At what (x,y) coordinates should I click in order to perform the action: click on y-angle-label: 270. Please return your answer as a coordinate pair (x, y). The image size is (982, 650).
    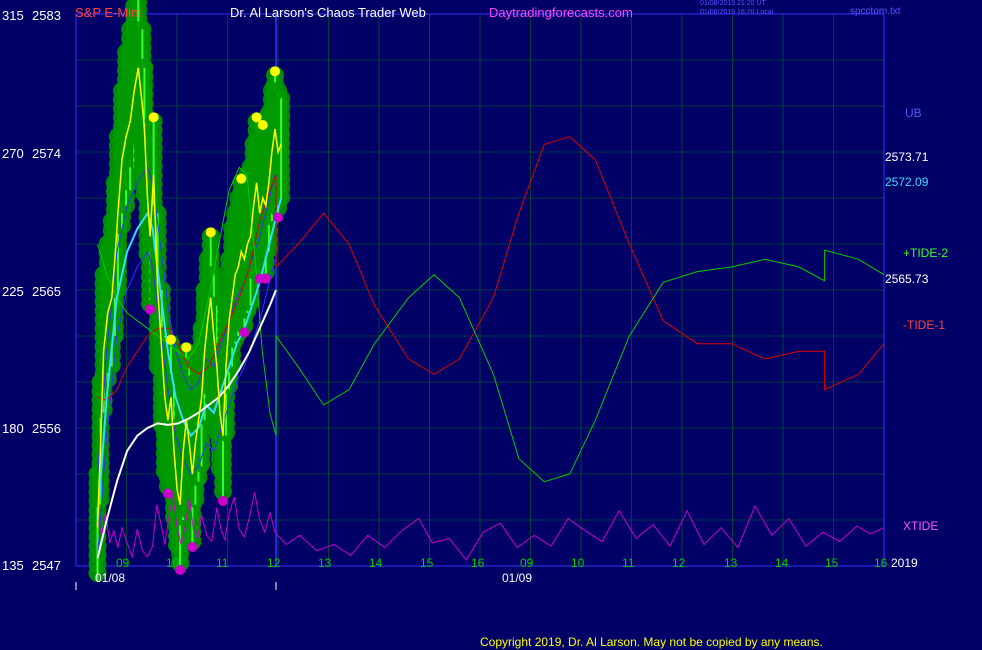
    Looking at the image, I should click on (13, 153).